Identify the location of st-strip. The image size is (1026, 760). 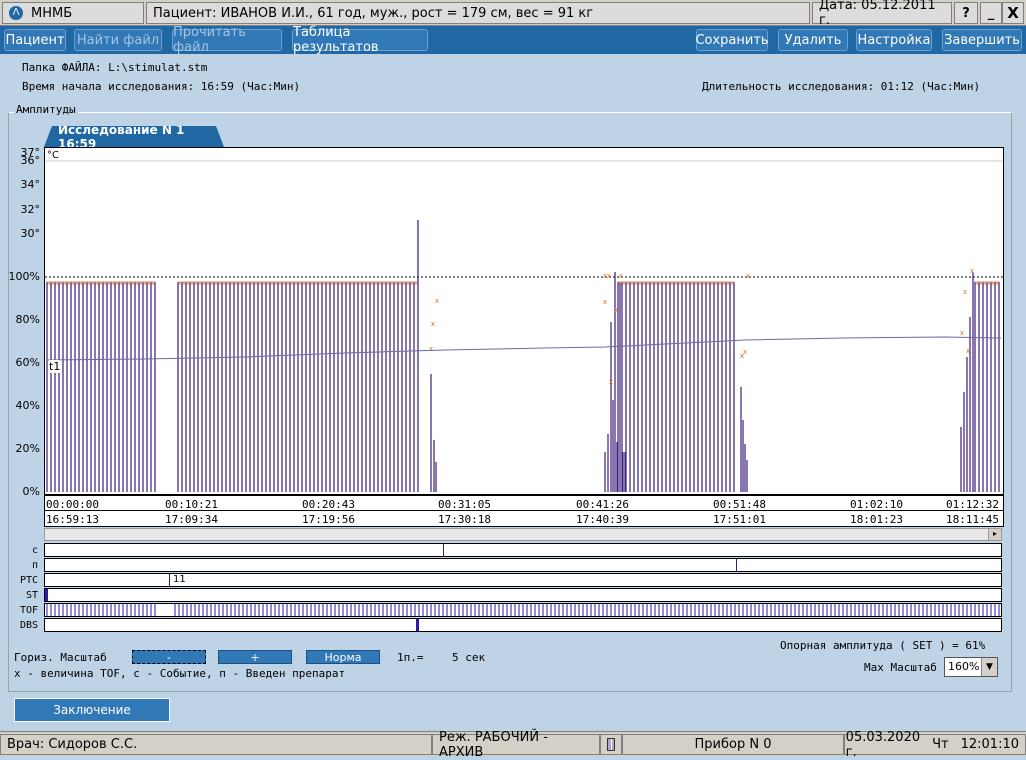
(523, 595).